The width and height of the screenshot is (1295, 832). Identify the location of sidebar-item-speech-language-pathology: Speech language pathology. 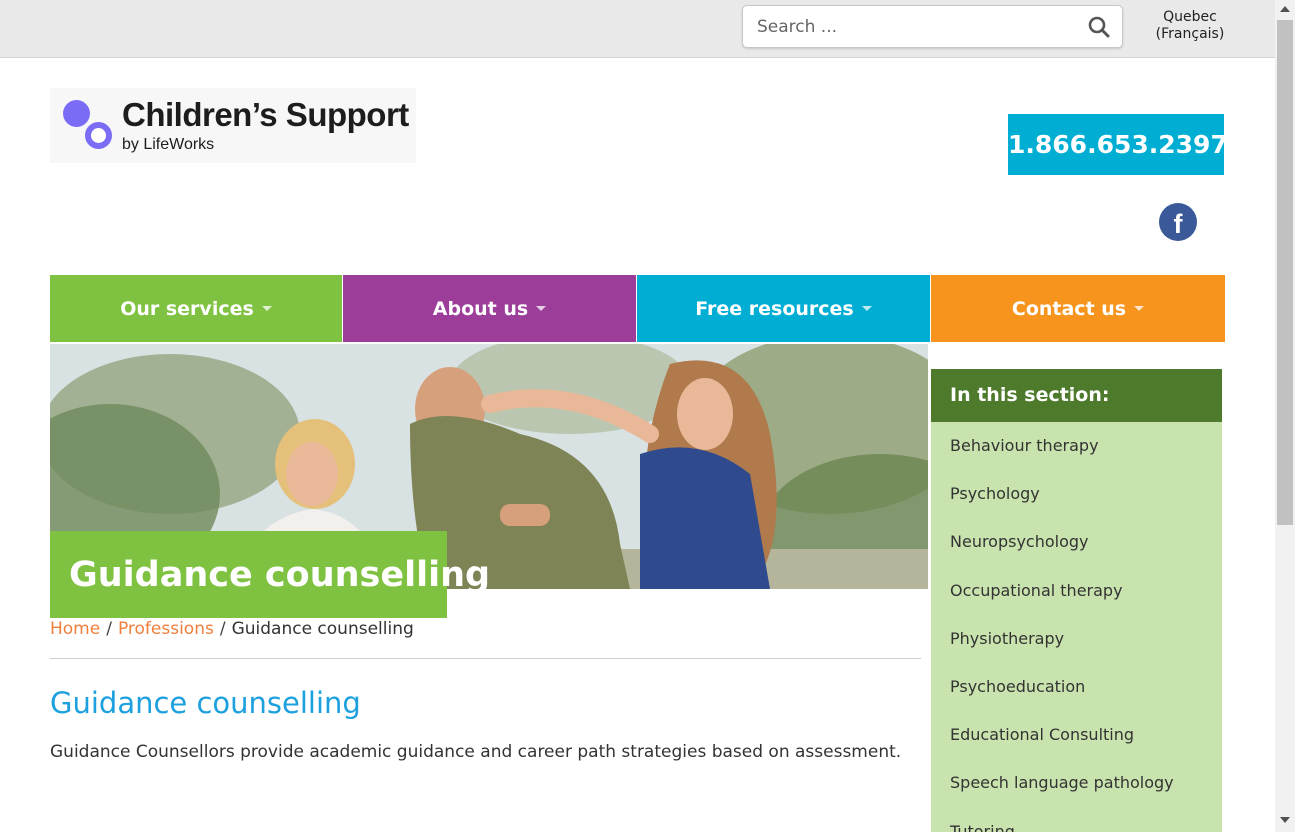
(1076, 783).